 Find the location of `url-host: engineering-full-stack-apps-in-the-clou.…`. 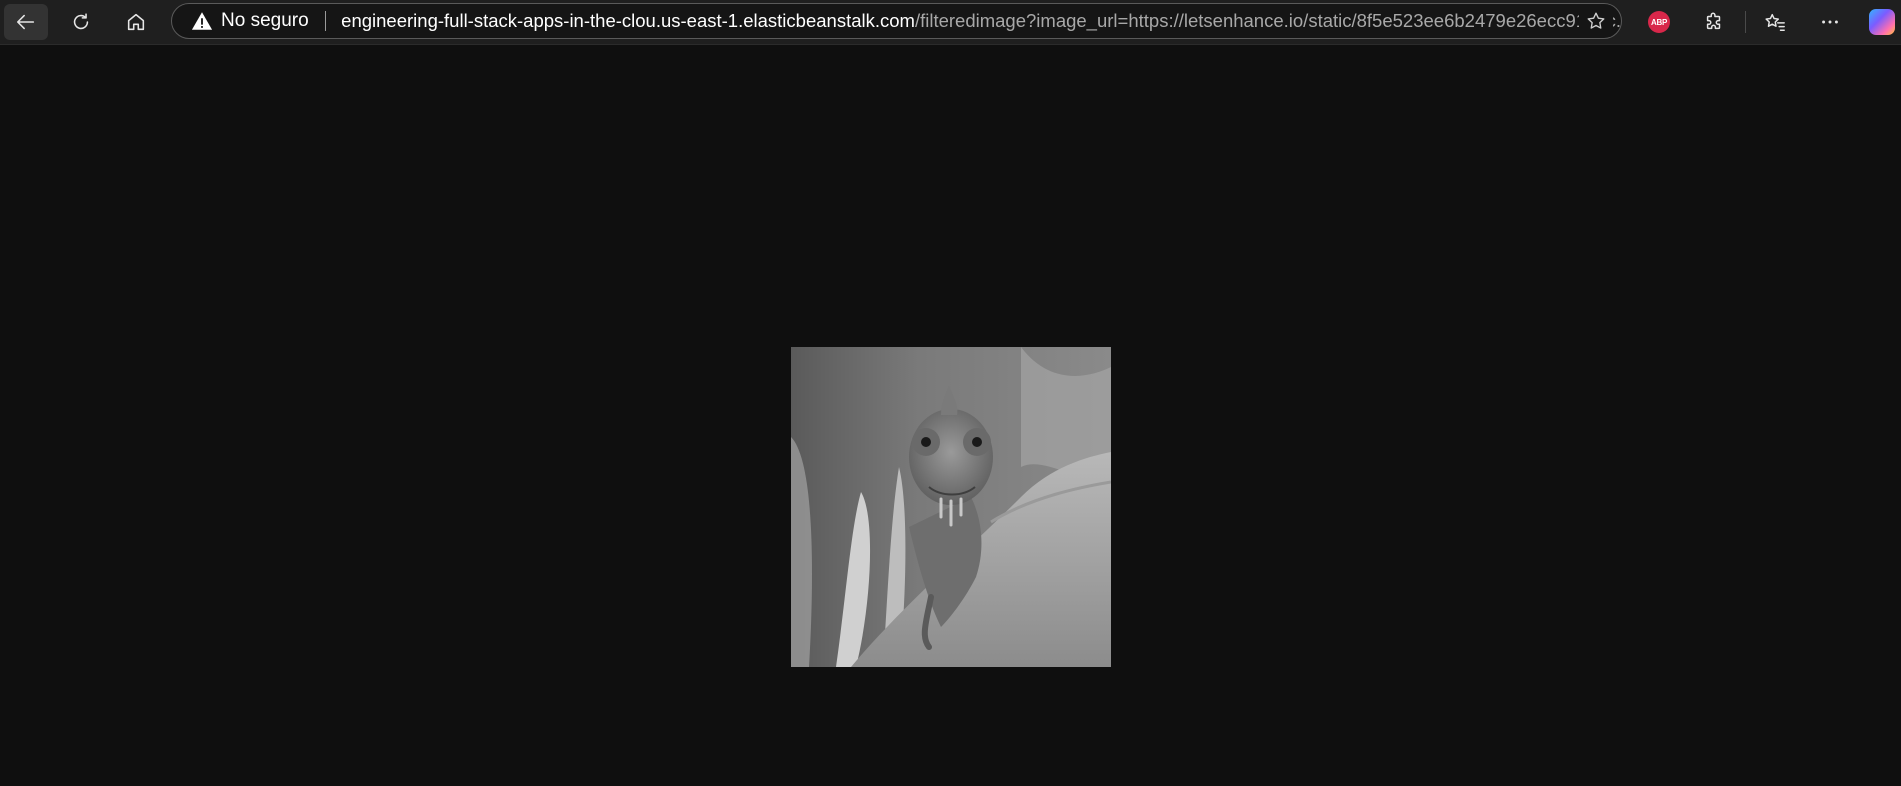

url-host: engineering-full-stack-apps-in-the-clou.… is located at coordinates (628, 21).